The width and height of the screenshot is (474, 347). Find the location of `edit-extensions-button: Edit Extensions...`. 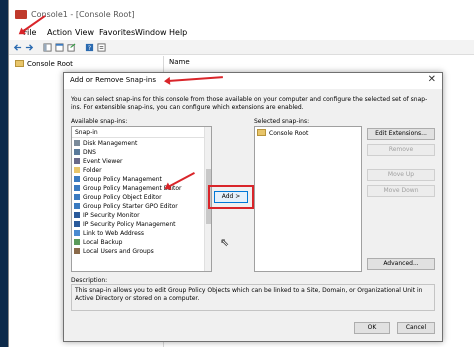

edit-extensions-button: Edit Extensions... is located at coordinates (401, 134).